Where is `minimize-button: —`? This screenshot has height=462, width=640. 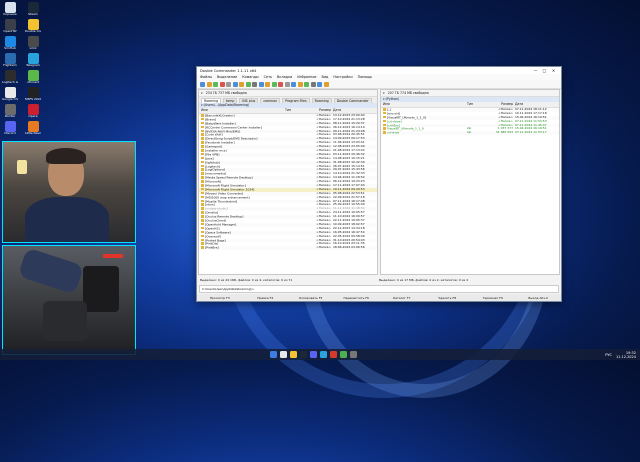 minimize-button: — is located at coordinates (535, 70).